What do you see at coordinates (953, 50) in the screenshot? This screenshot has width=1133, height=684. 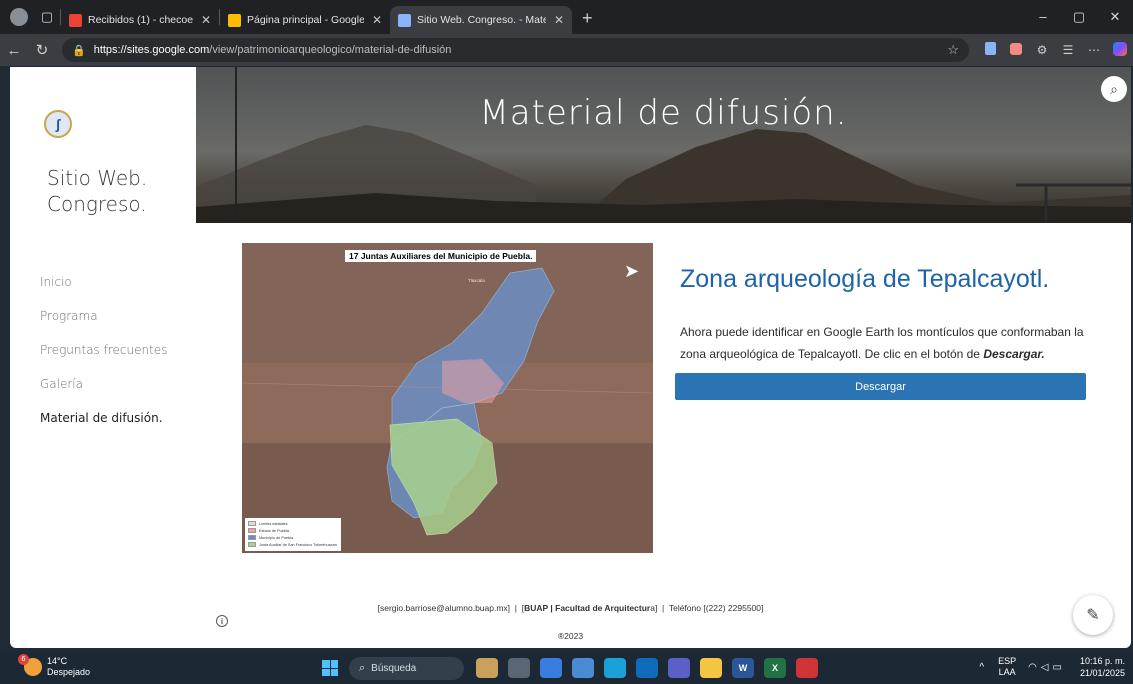 I see `favorite-star-icon: ☆` at bounding box center [953, 50].